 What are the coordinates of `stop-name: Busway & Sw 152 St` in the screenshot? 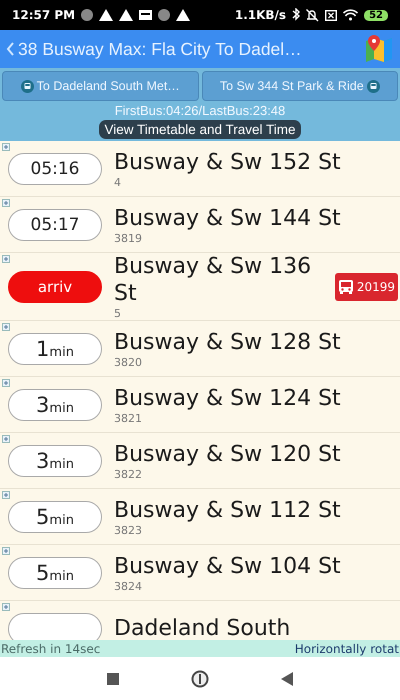 It's located at (228, 162).